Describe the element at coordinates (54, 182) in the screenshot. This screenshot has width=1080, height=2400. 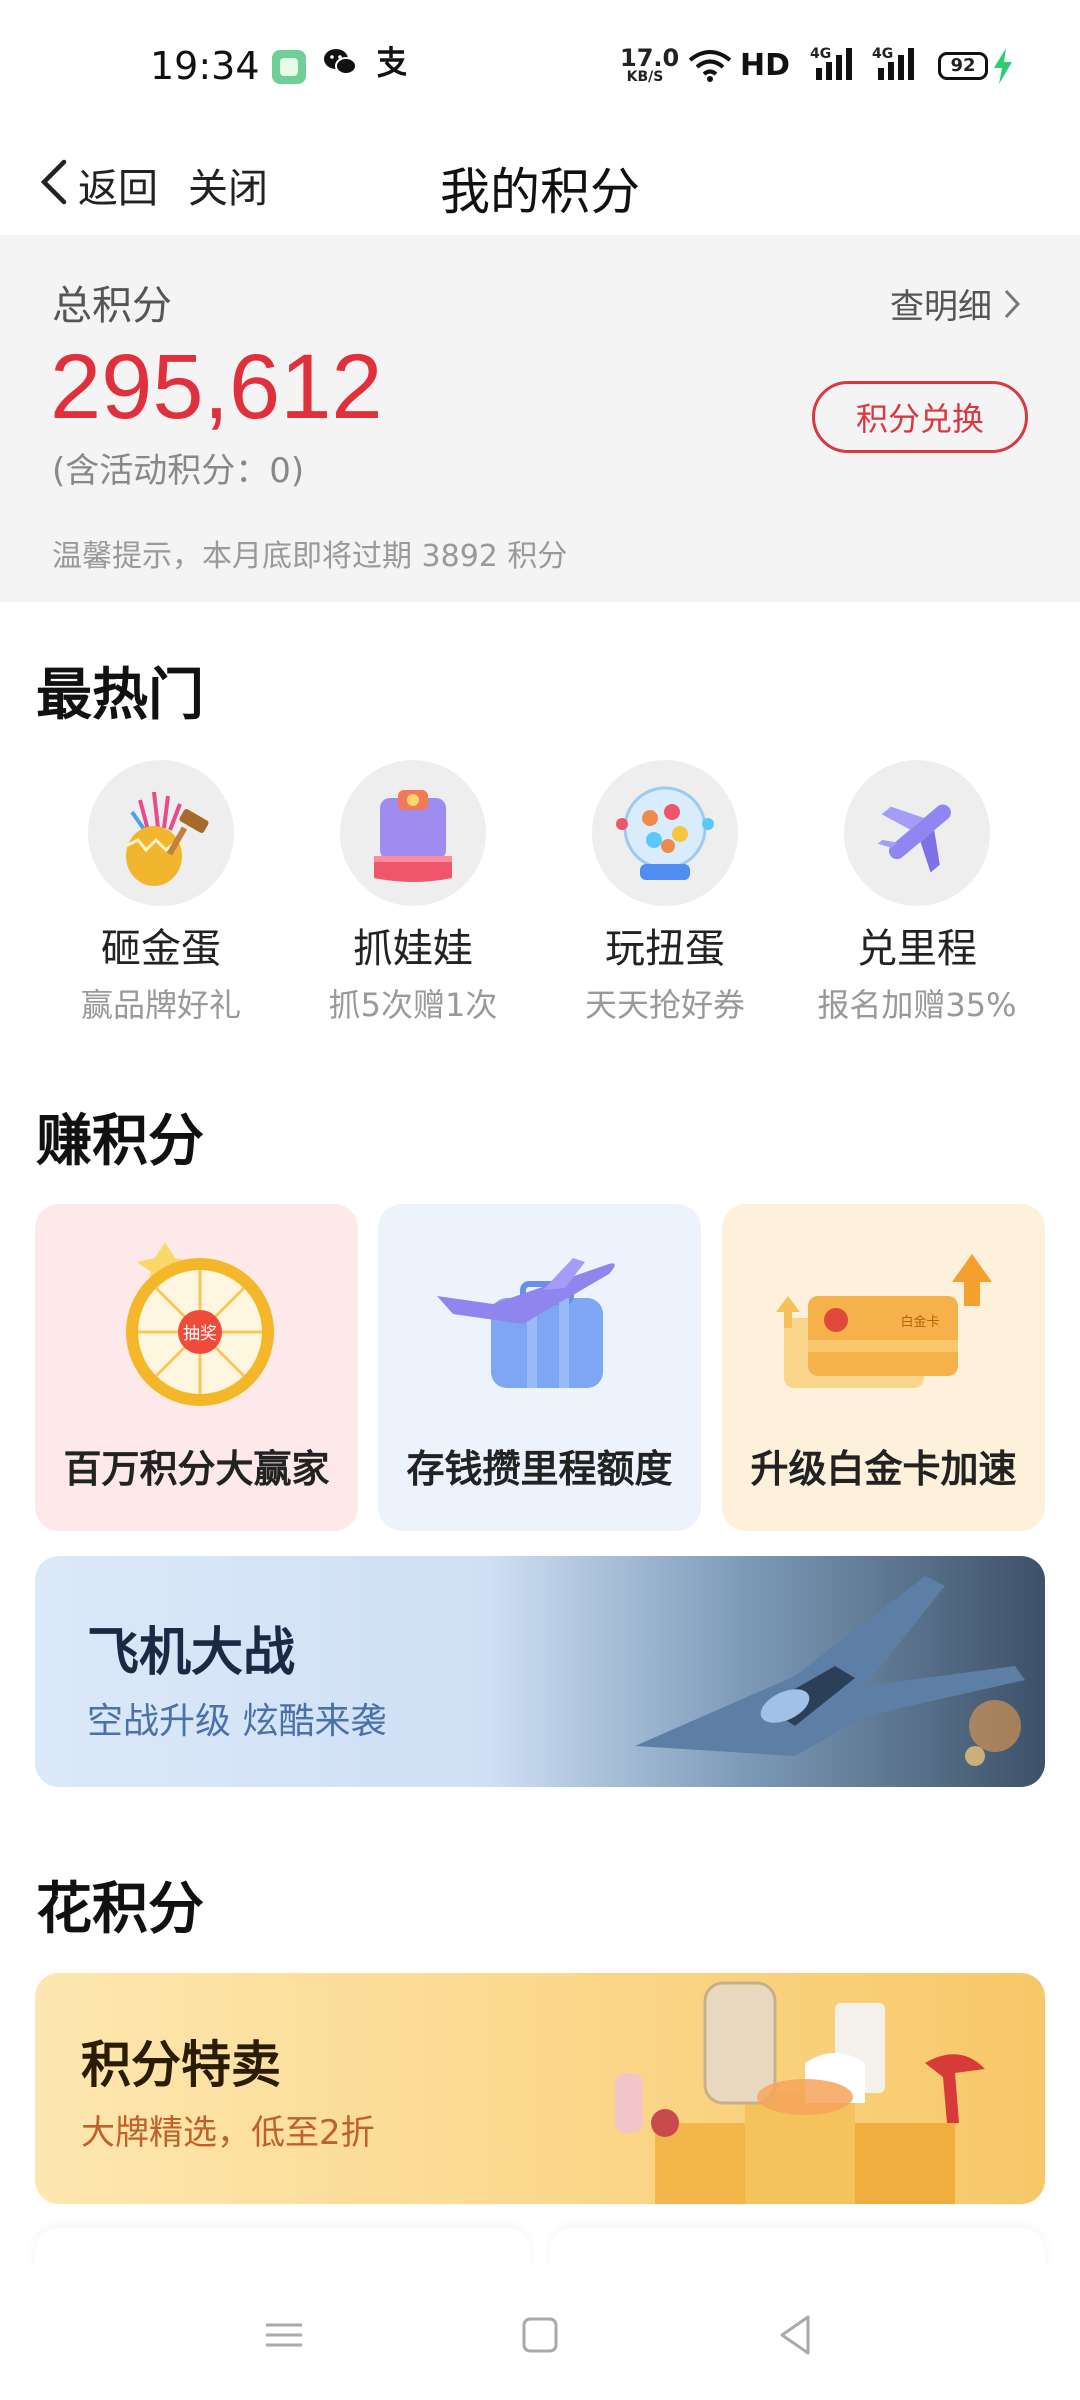
I see `back-arrow-icon` at that location.